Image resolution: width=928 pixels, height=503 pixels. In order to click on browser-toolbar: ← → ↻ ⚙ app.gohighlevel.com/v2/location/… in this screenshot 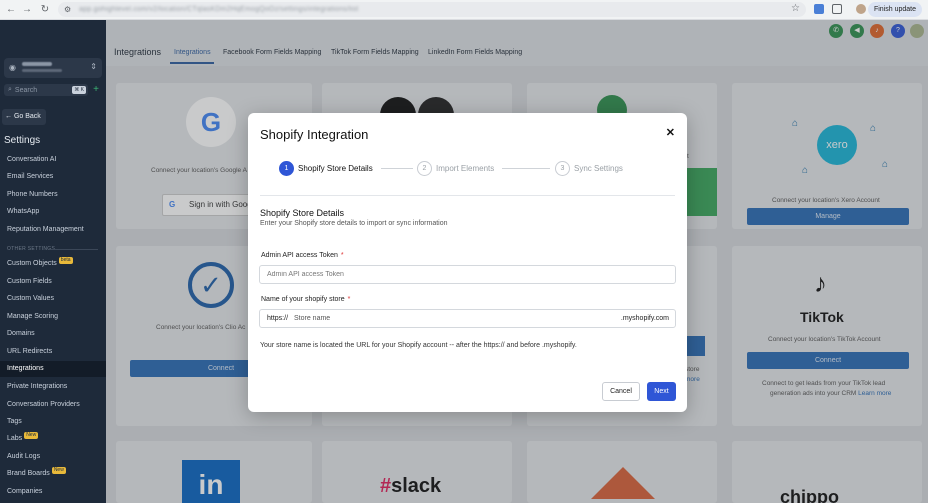, I will do `click(464, 10)`.